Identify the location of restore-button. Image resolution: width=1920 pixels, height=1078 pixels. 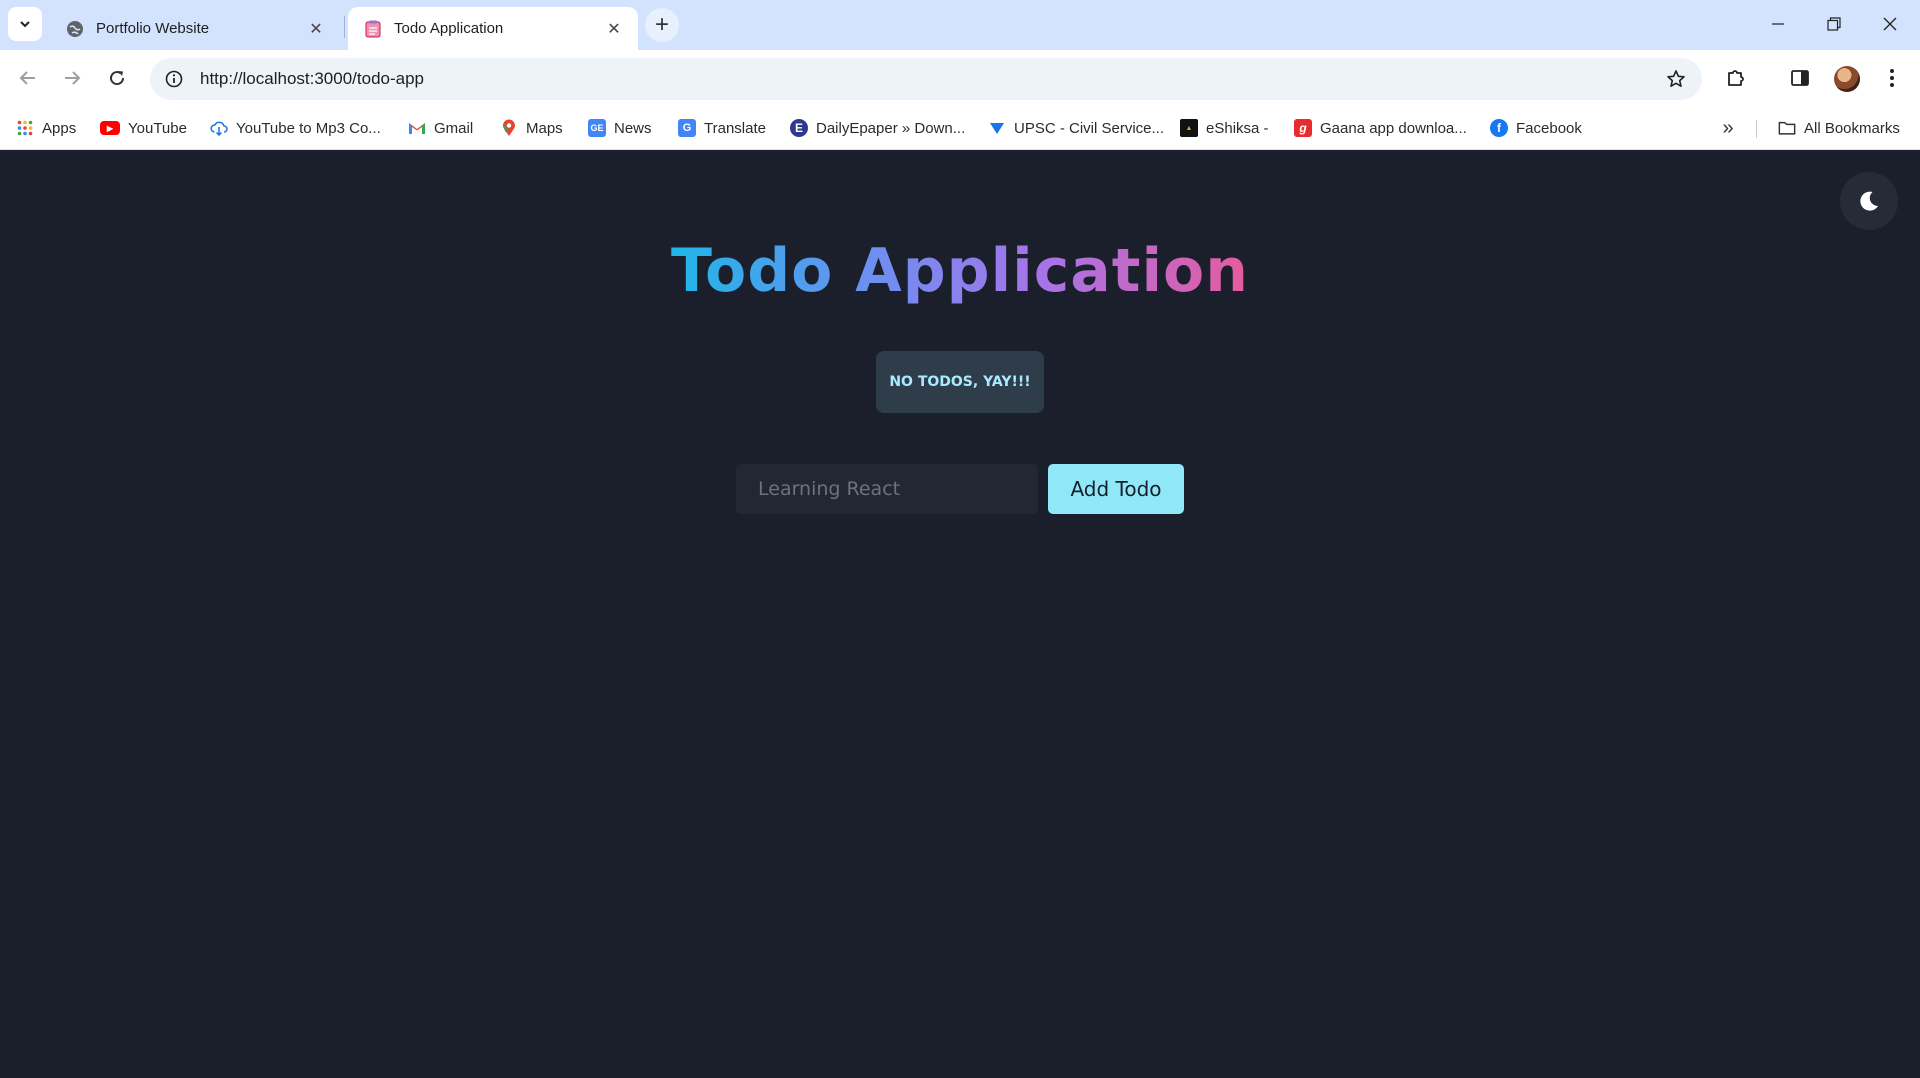
(1834, 24).